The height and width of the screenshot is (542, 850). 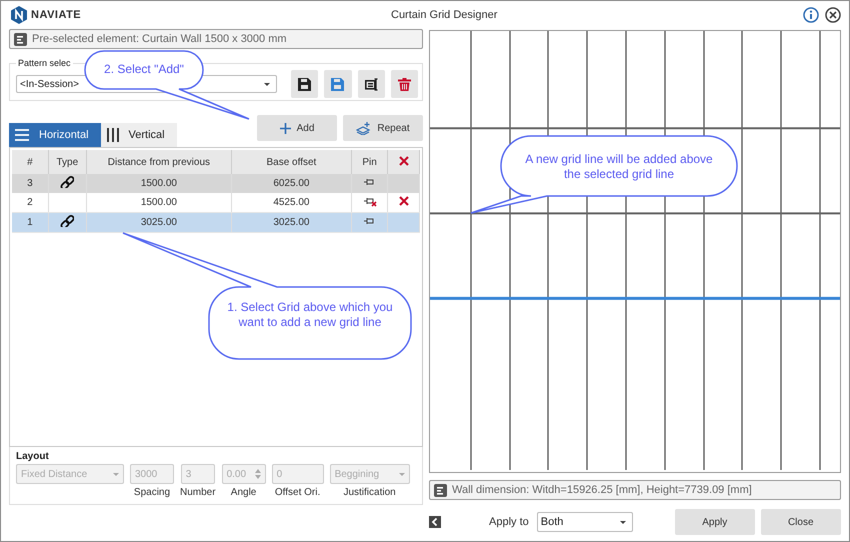 What do you see at coordinates (714, 522) in the screenshot?
I see `dialog-button: Apply` at bounding box center [714, 522].